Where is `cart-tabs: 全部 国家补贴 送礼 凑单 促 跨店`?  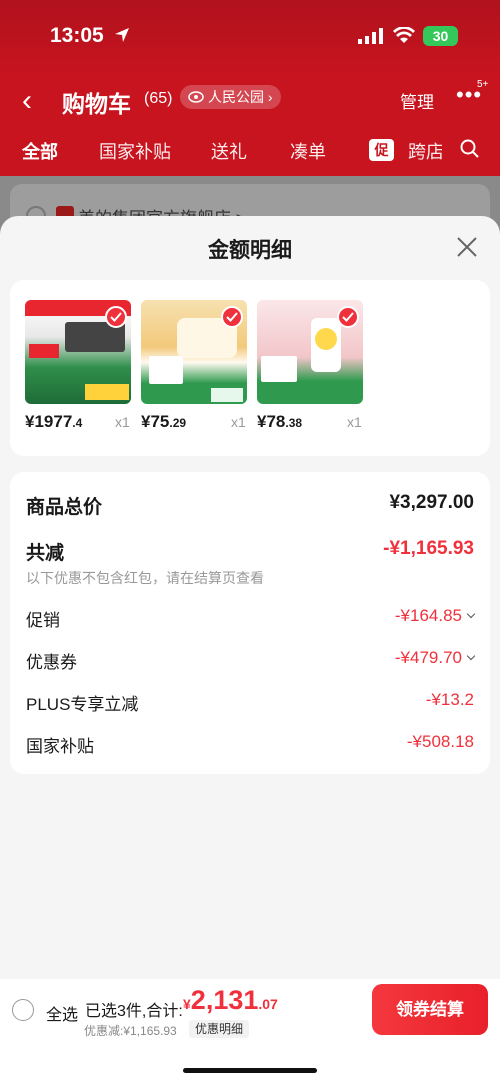 cart-tabs: 全部 国家补贴 送礼 凑单 促 跨店 is located at coordinates (250, 150).